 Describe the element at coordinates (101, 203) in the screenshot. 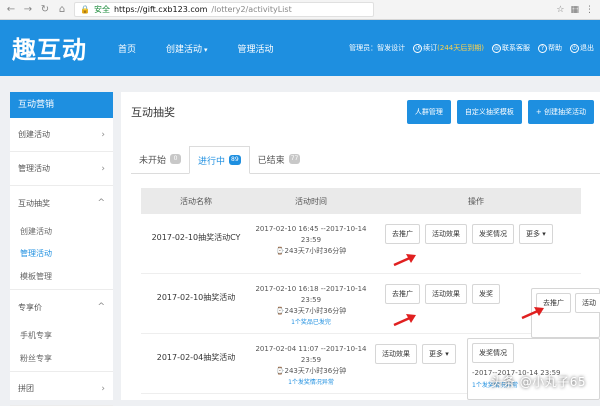

I see `chevron-up-icon: ^` at that location.